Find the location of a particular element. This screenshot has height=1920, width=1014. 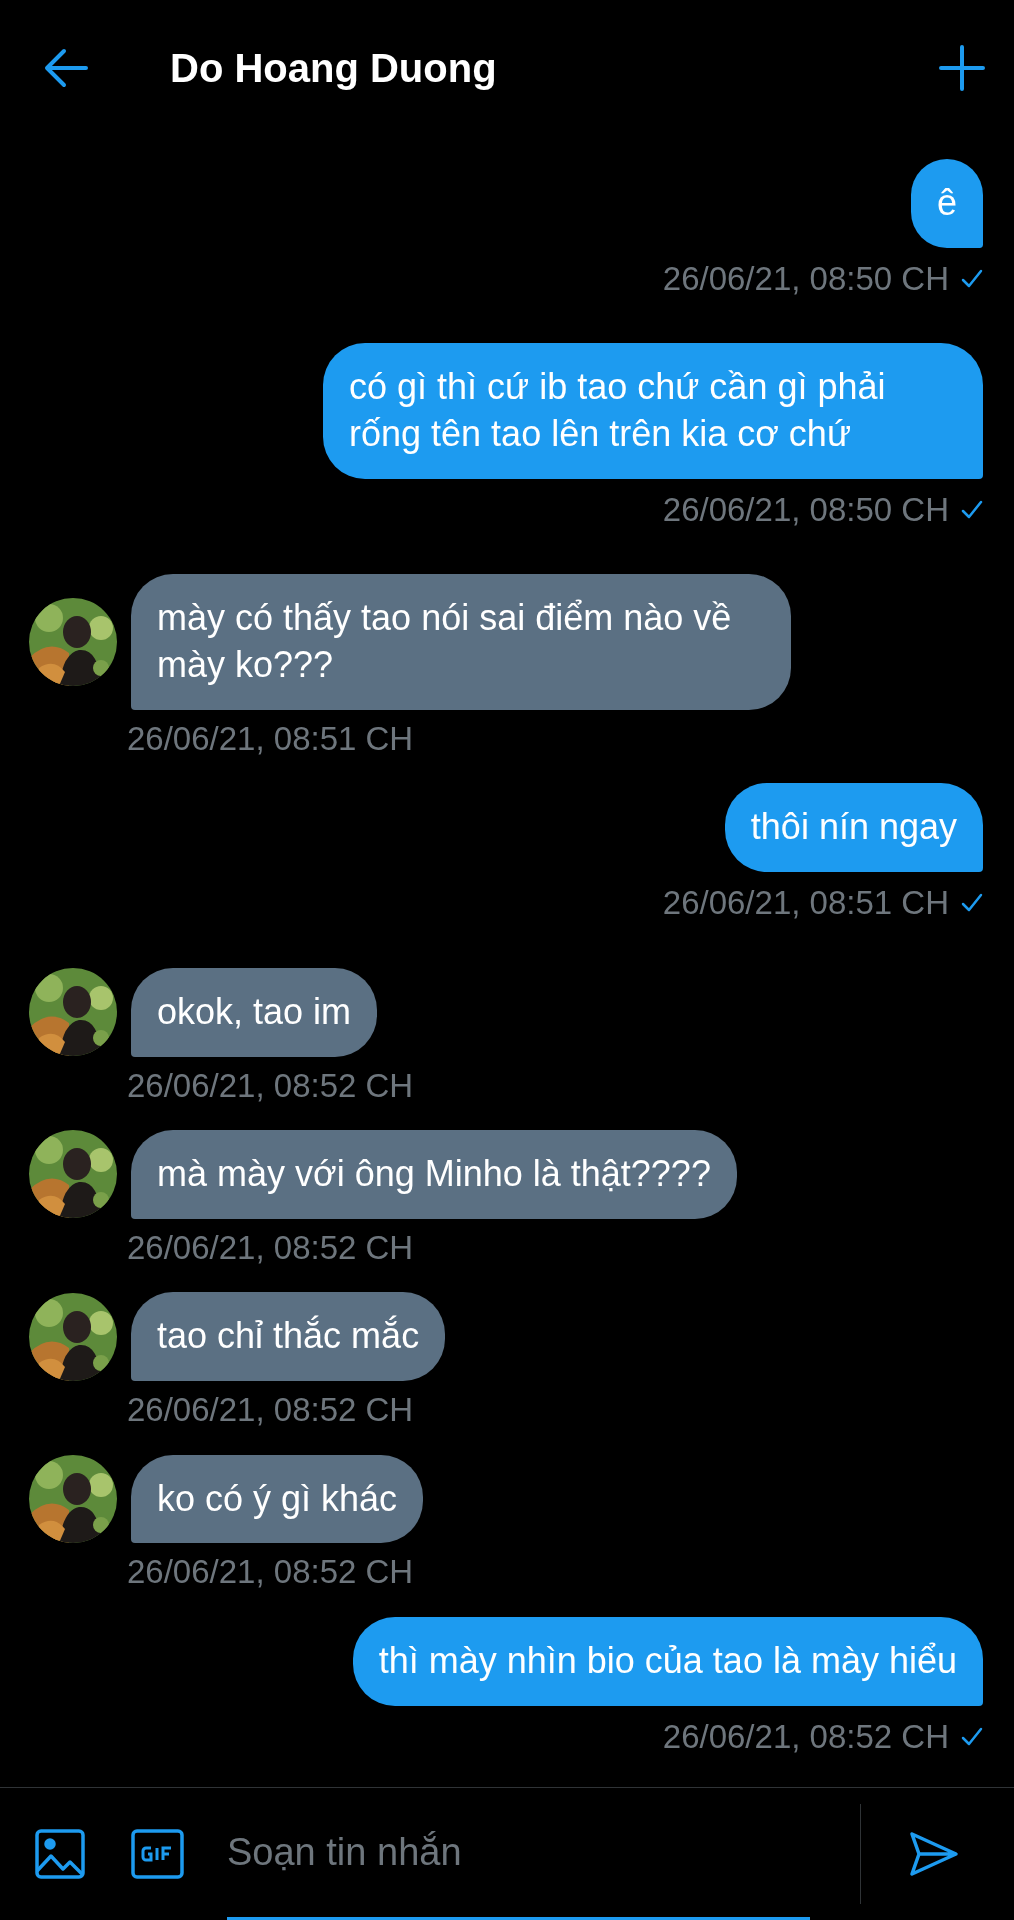

message-bubble: okok, tao im is located at coordinates (254, 1012).